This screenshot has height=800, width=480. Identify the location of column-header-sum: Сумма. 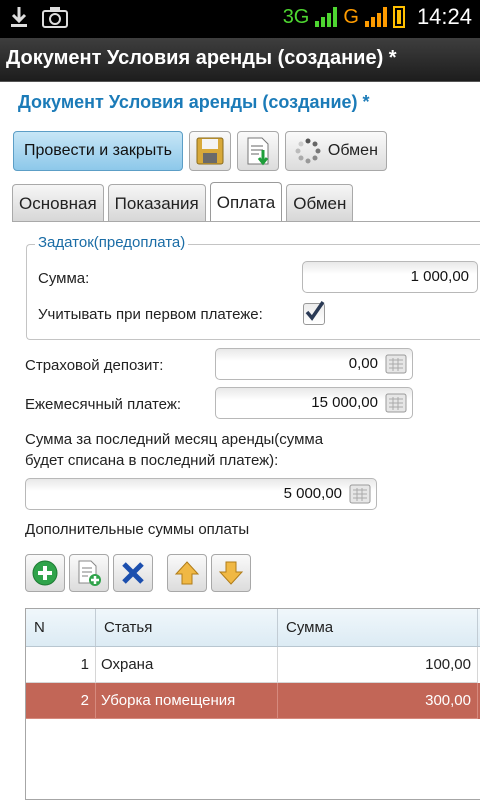
(378, 627).